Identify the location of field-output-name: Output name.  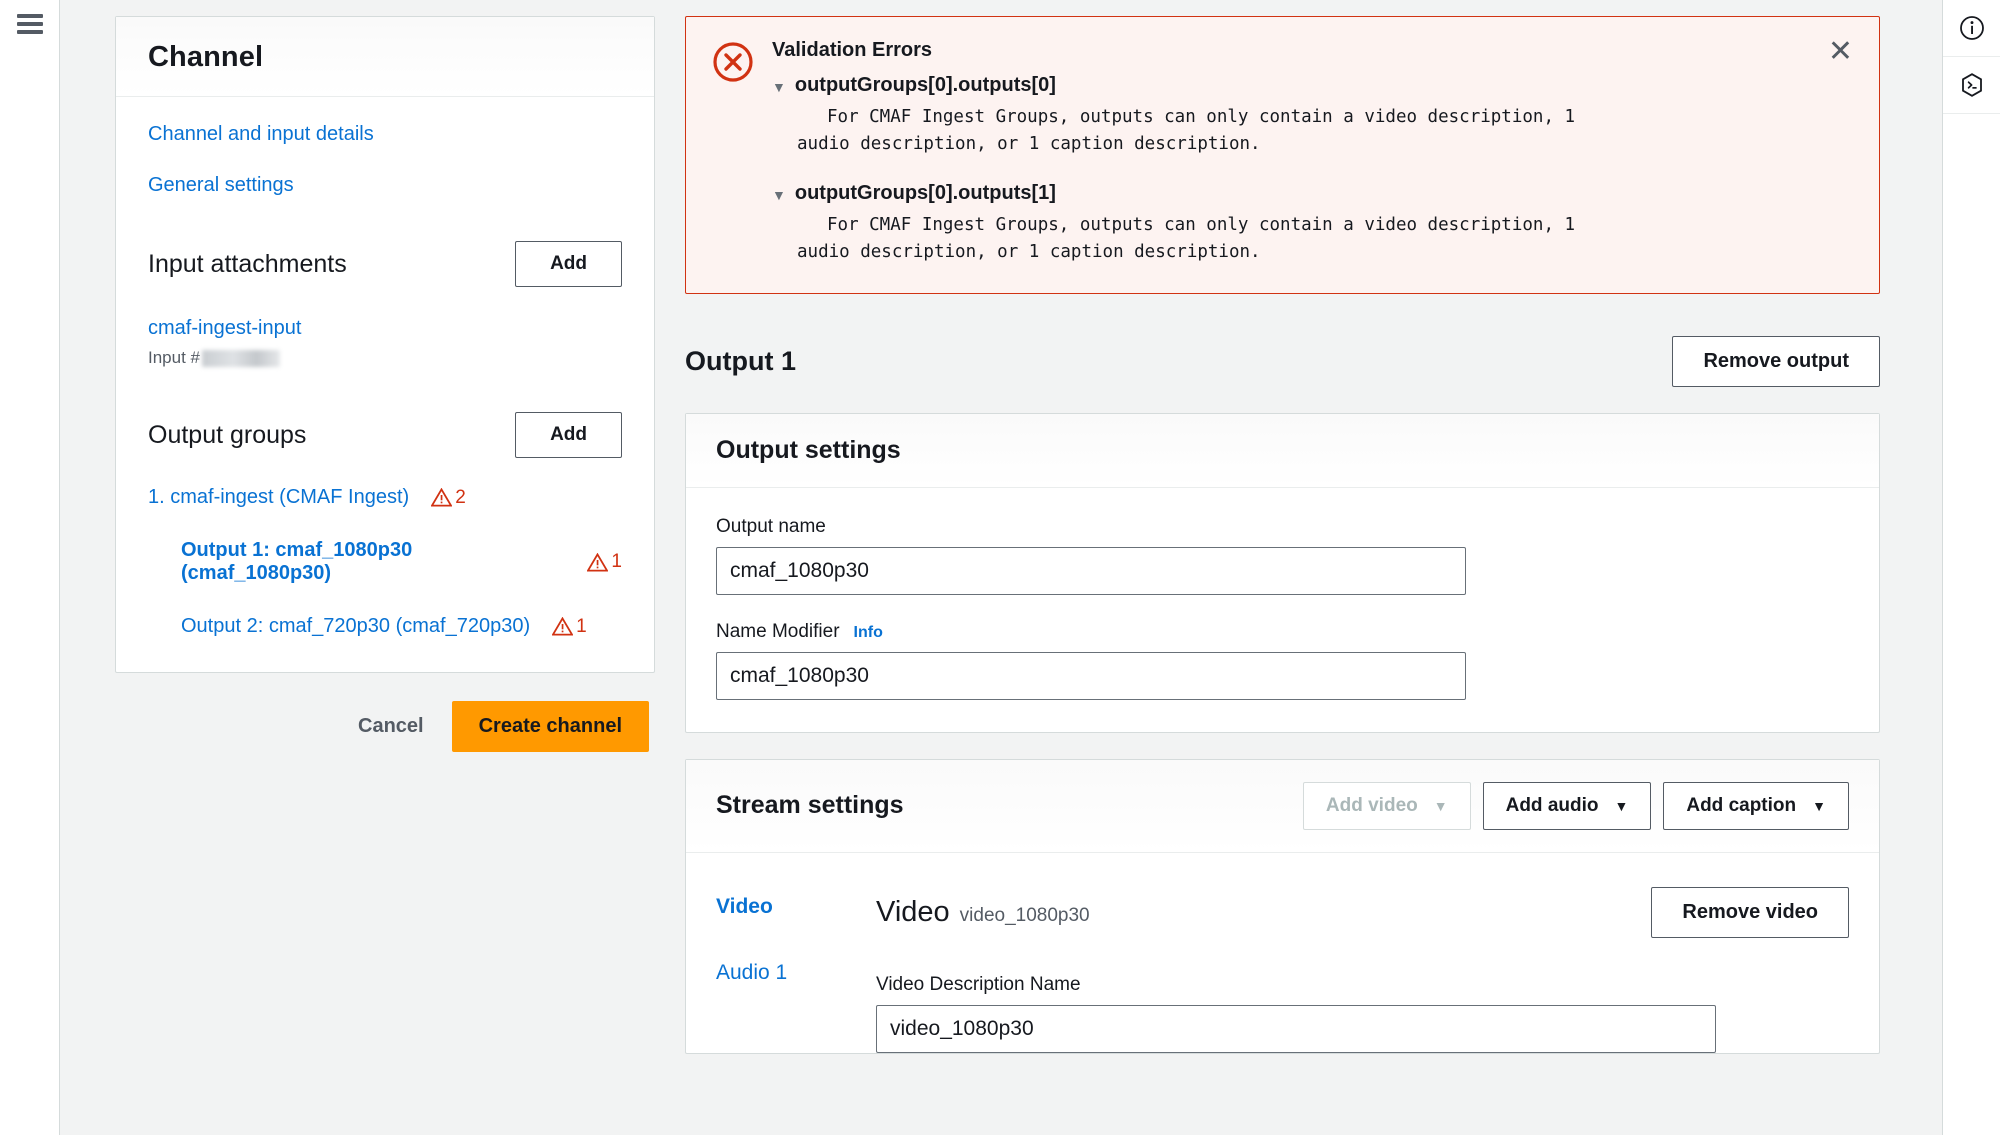
(1282, 555).